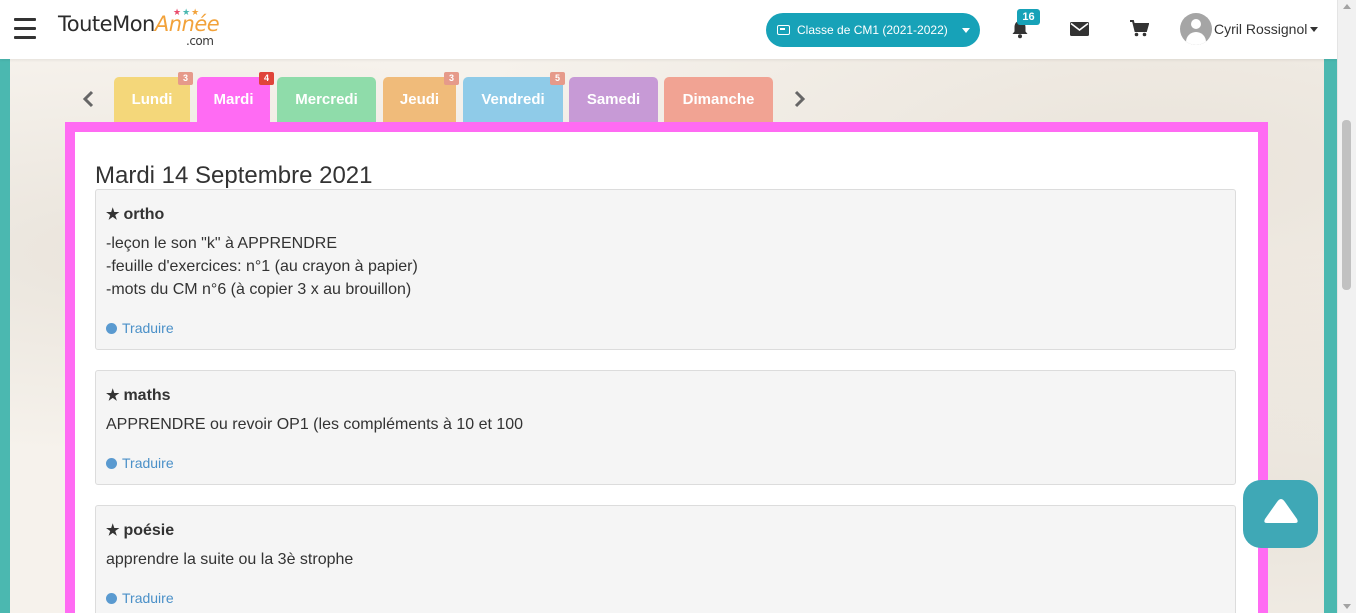  I want to click on tab-lundi-count-badge: 3, so click(185, 78).